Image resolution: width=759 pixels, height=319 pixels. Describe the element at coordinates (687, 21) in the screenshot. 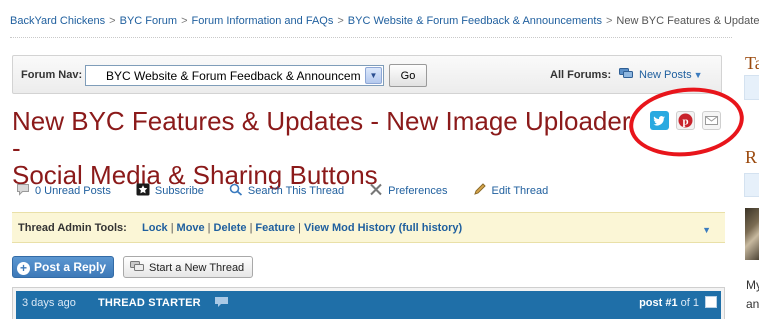

I see `breadcrumb-current: New BYC Features & Updates - N` at that location.